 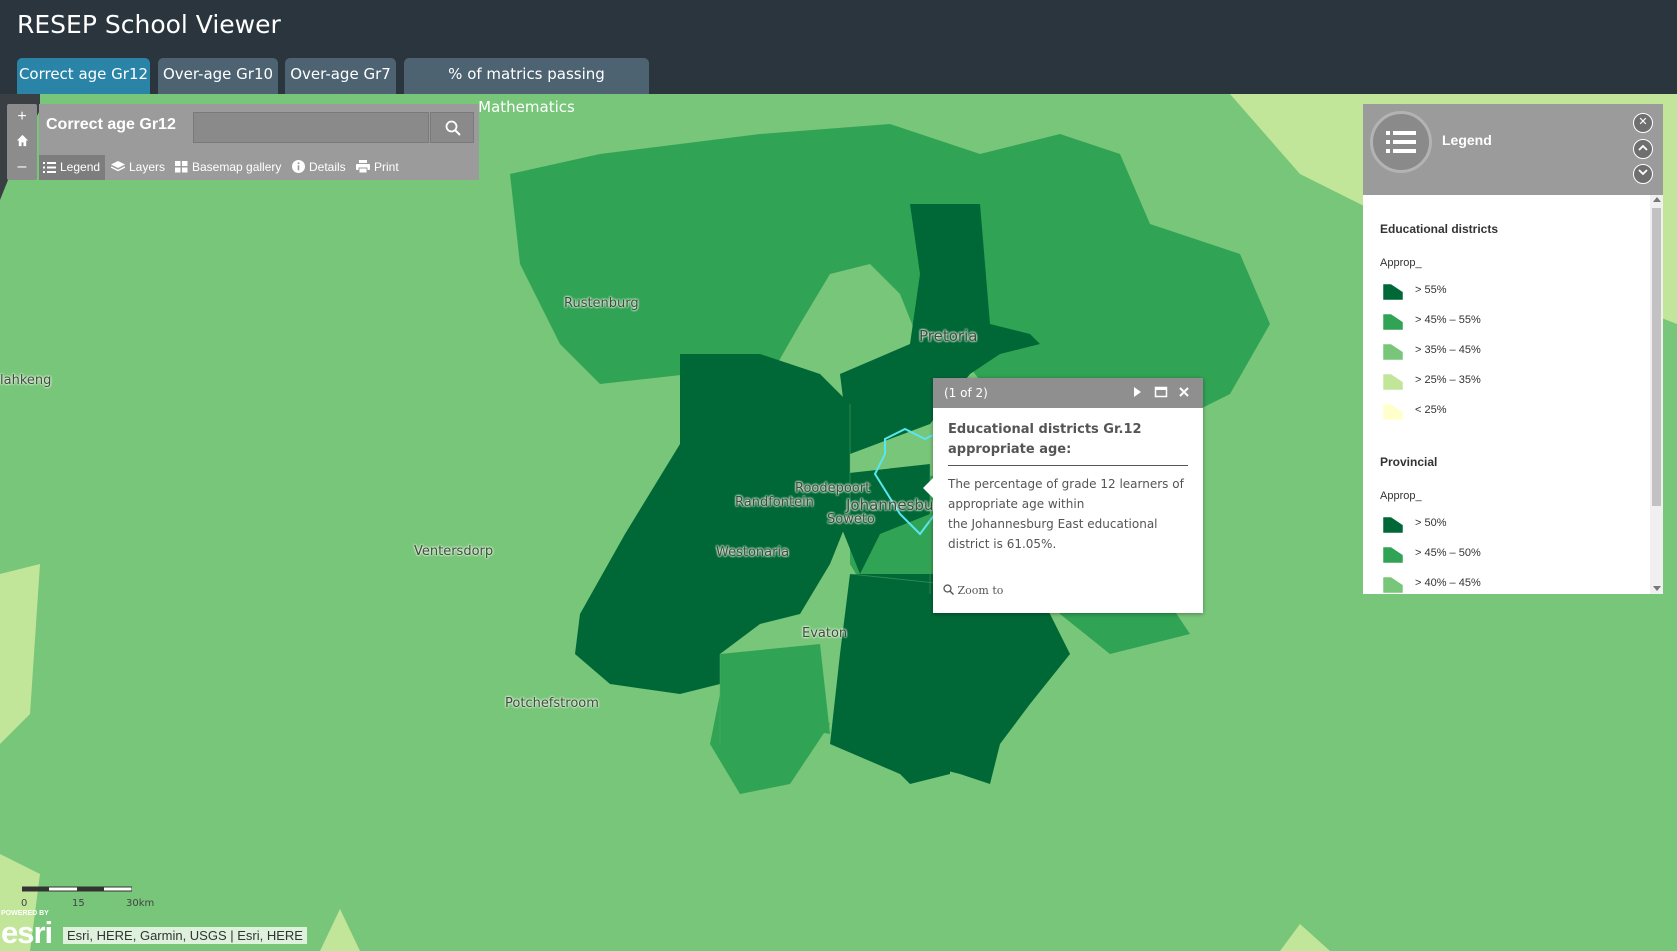 I want to click on legend-class-label: > 35% – 45%, so click(x=1448, y=350).